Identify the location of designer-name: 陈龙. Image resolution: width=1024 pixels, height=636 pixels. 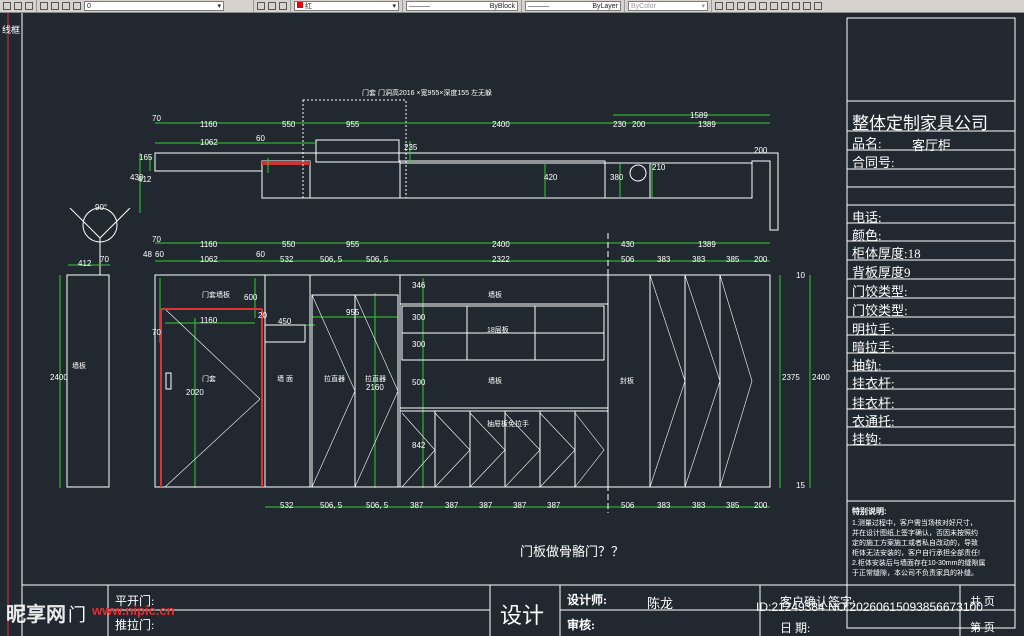
(660, 603).